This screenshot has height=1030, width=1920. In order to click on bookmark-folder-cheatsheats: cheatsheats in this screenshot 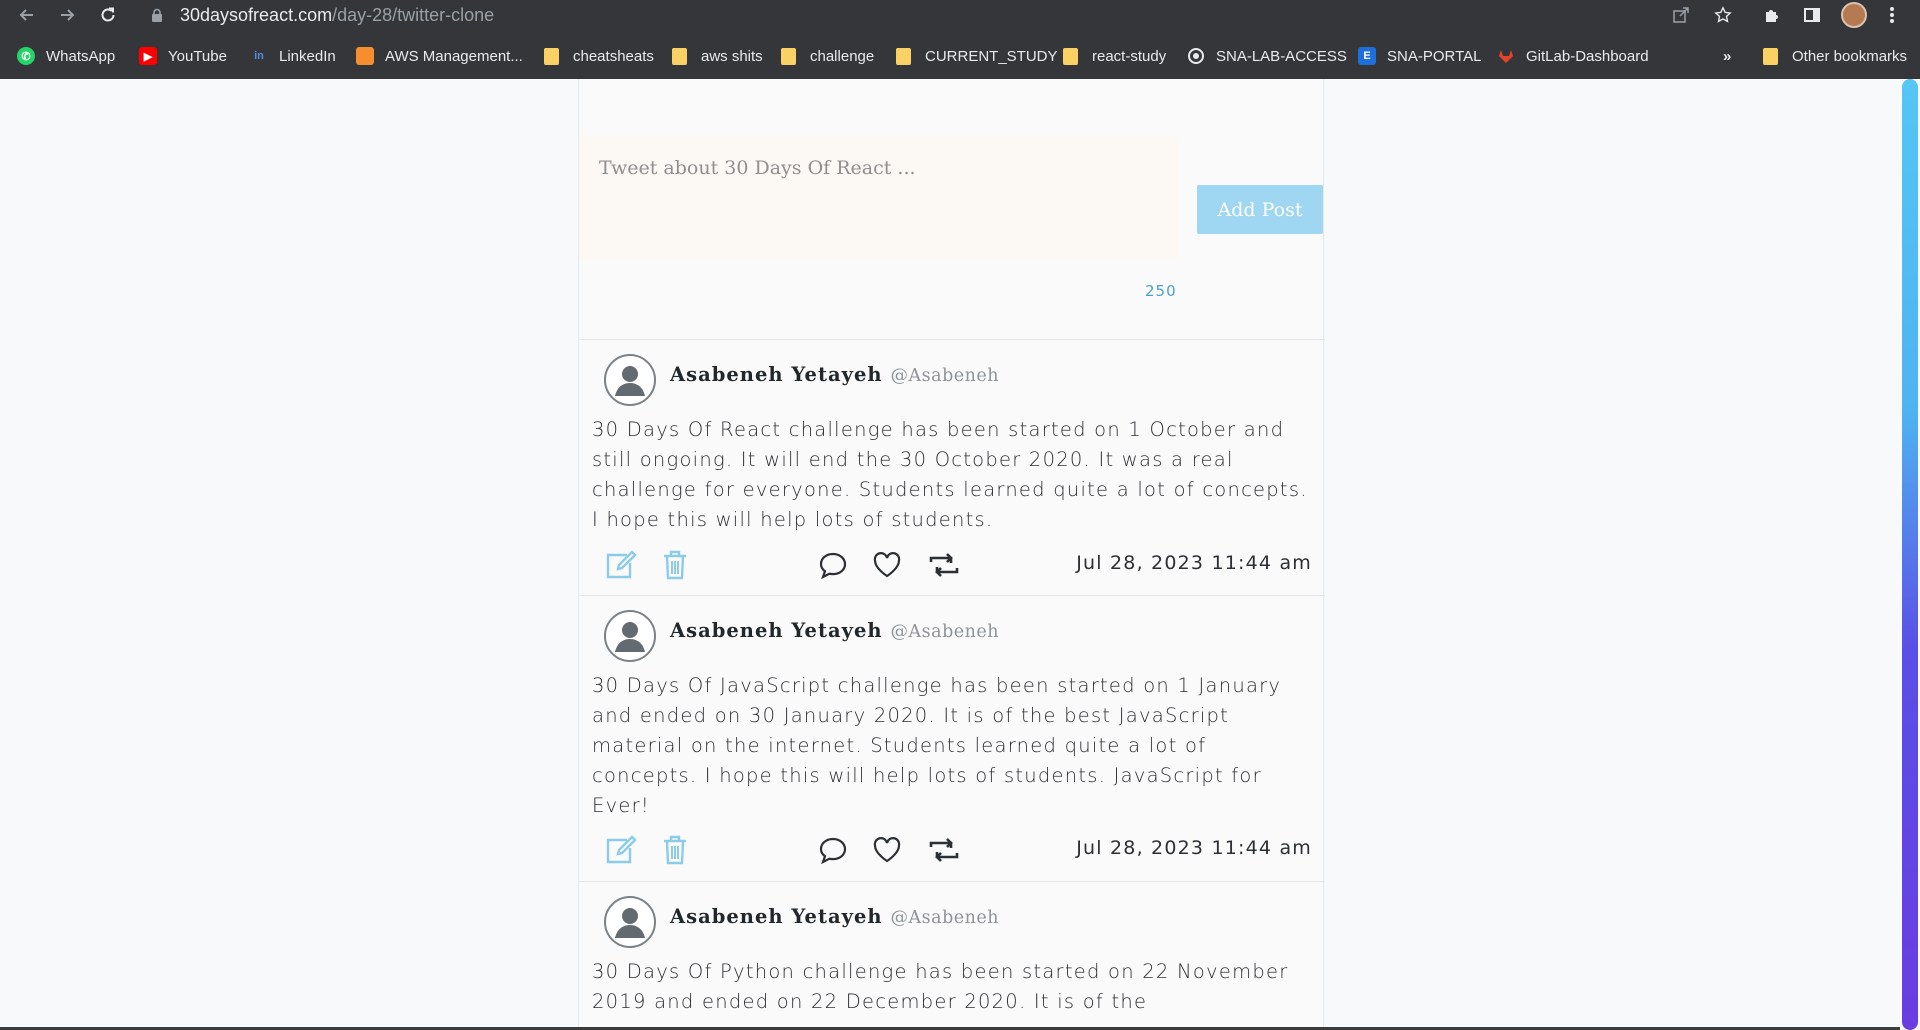, I will do `click(599, 56)`.